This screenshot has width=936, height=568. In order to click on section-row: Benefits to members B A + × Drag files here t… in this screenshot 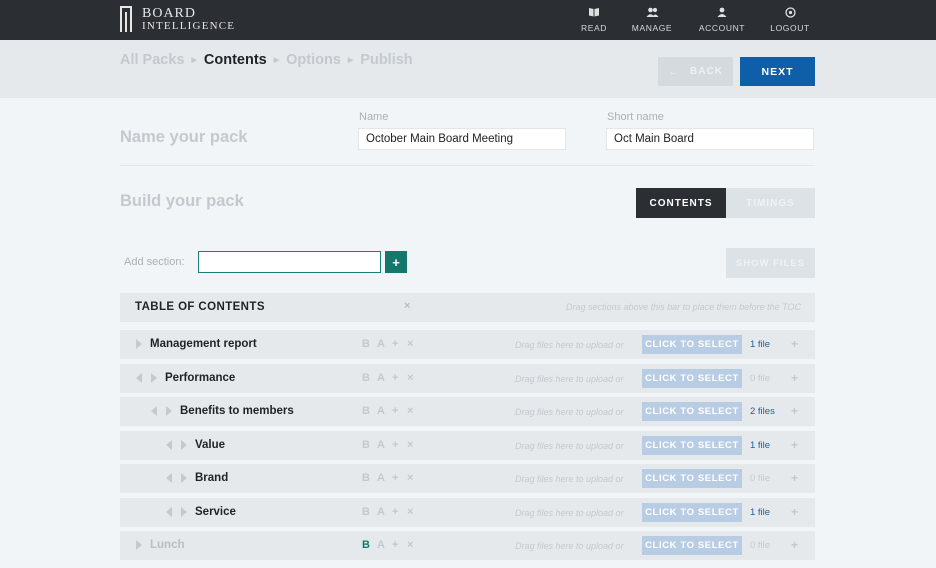, I will do `click(467, 411)`.